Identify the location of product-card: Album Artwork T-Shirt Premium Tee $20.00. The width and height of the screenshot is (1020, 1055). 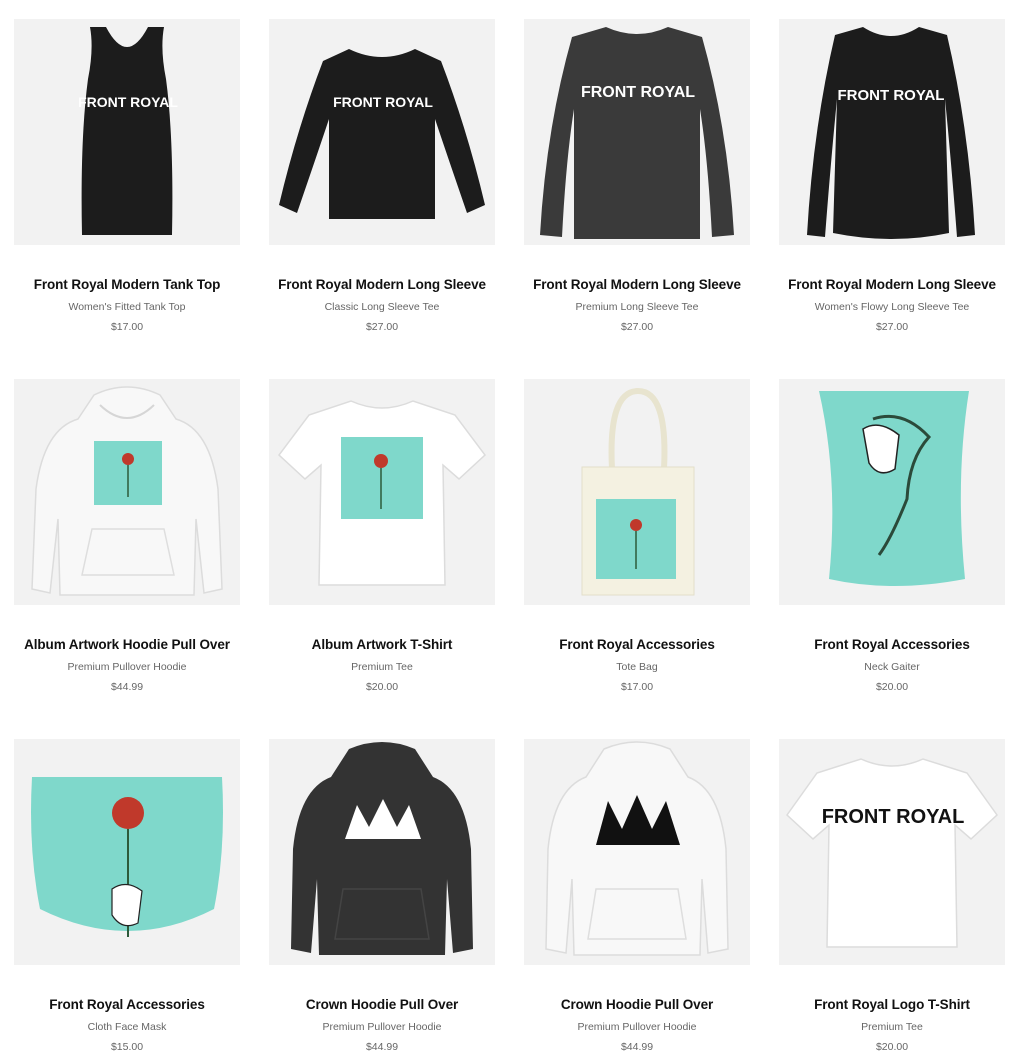
(382, 544).